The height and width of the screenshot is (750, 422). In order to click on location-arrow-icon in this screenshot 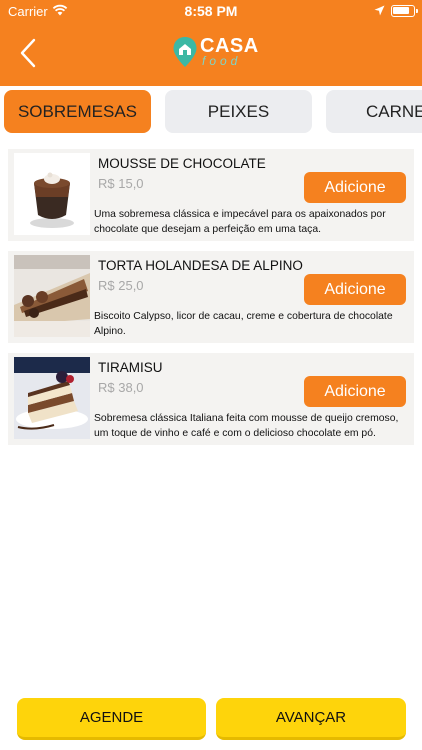, I will do `click(379, 11)`.